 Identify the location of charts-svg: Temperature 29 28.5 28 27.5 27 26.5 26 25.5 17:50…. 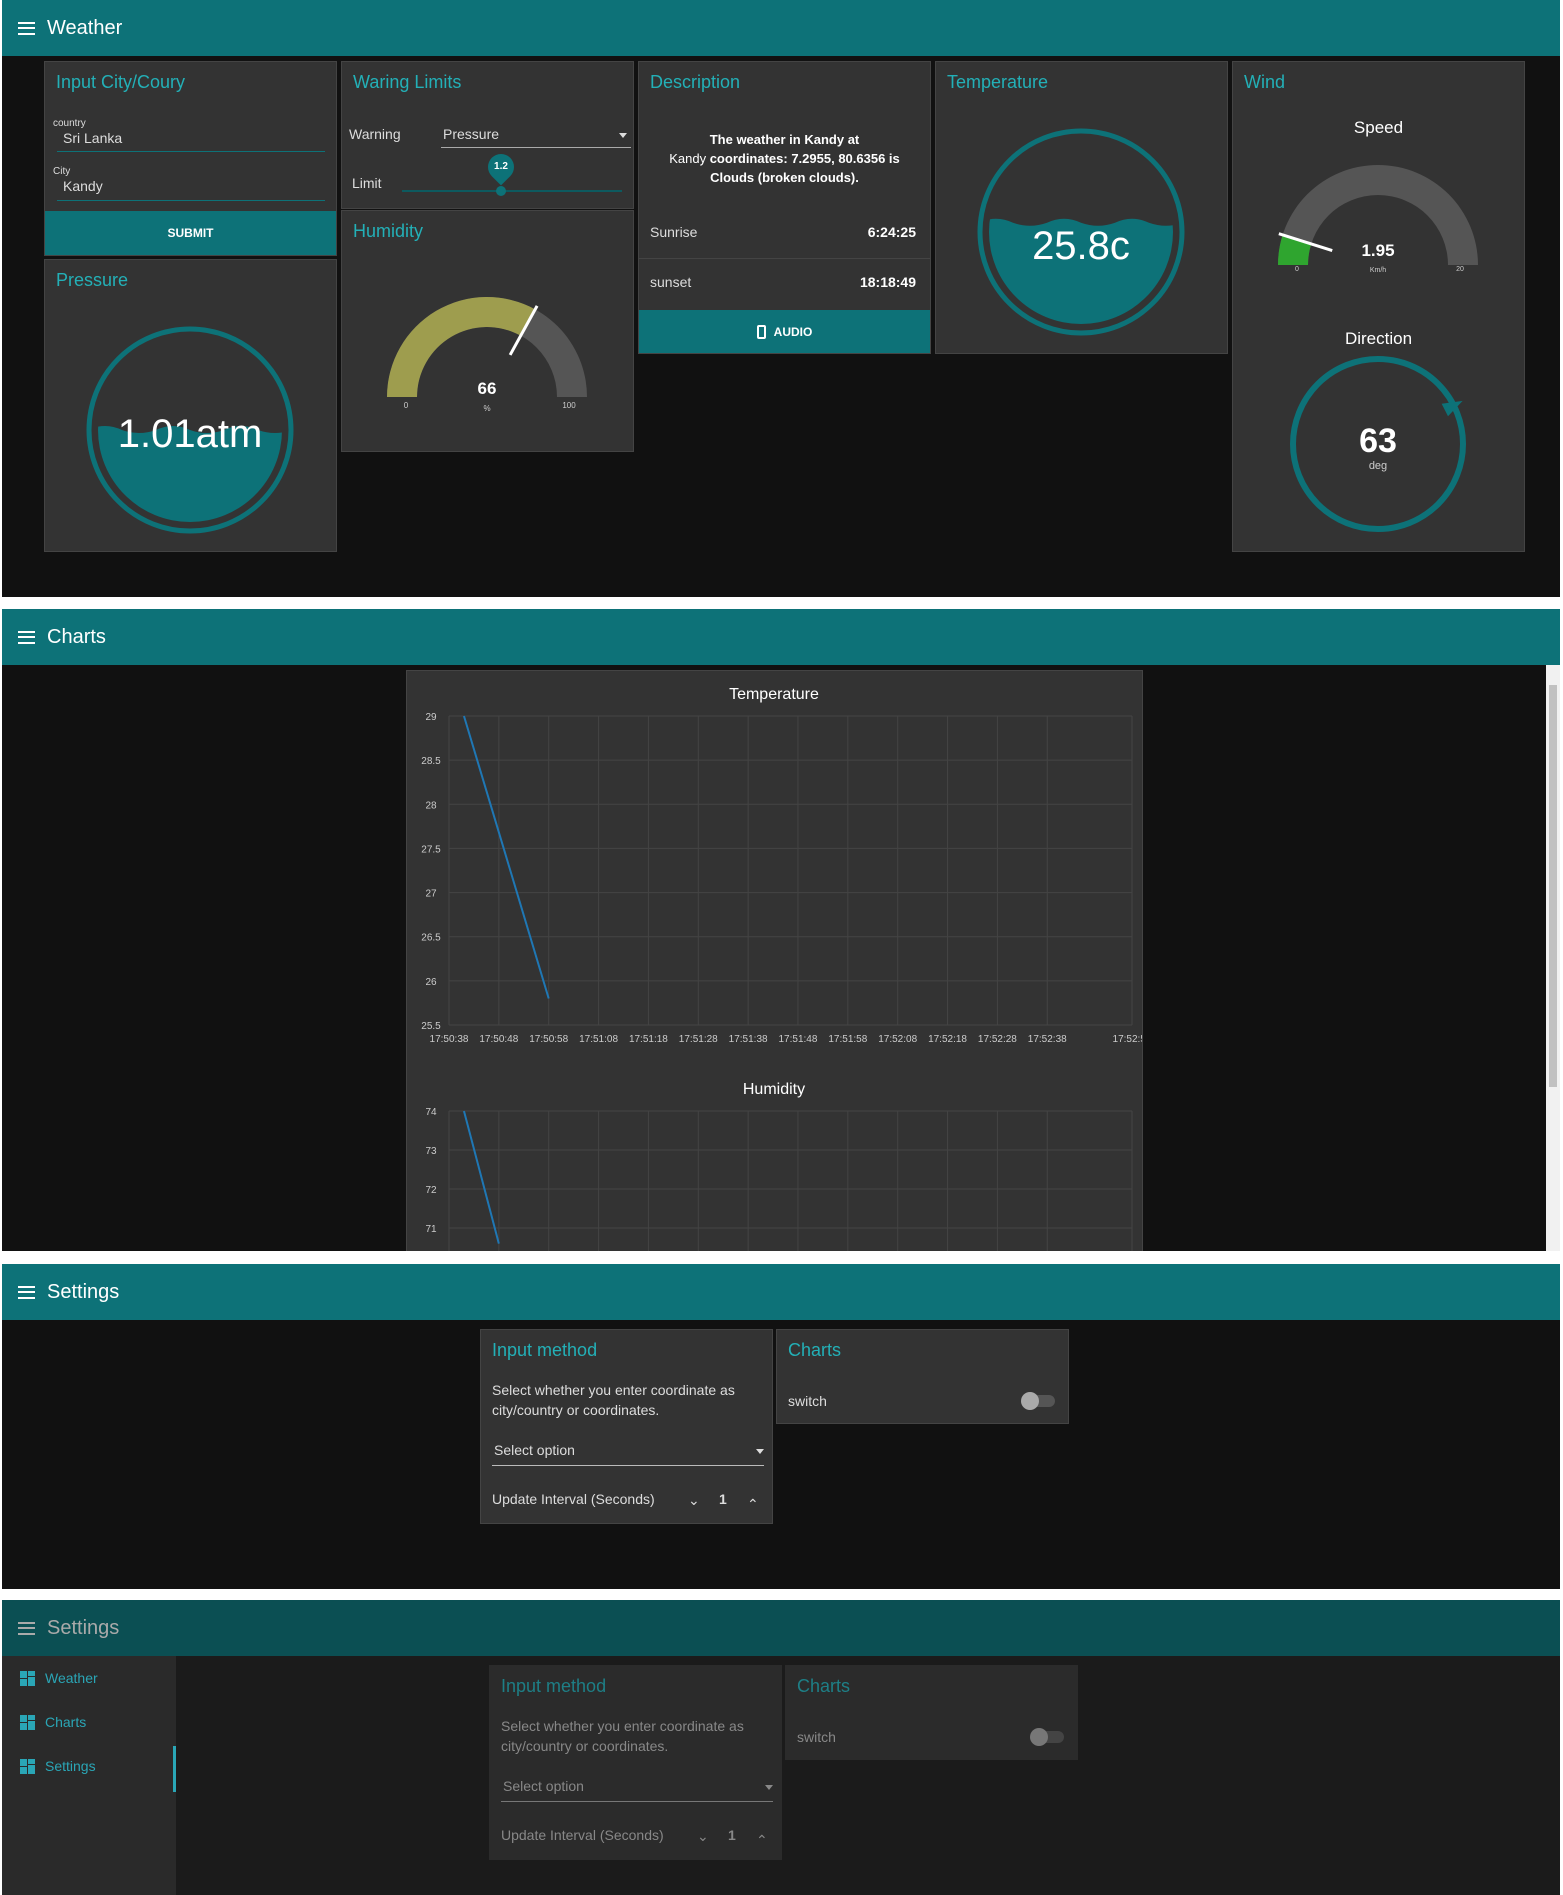
(781, 968).